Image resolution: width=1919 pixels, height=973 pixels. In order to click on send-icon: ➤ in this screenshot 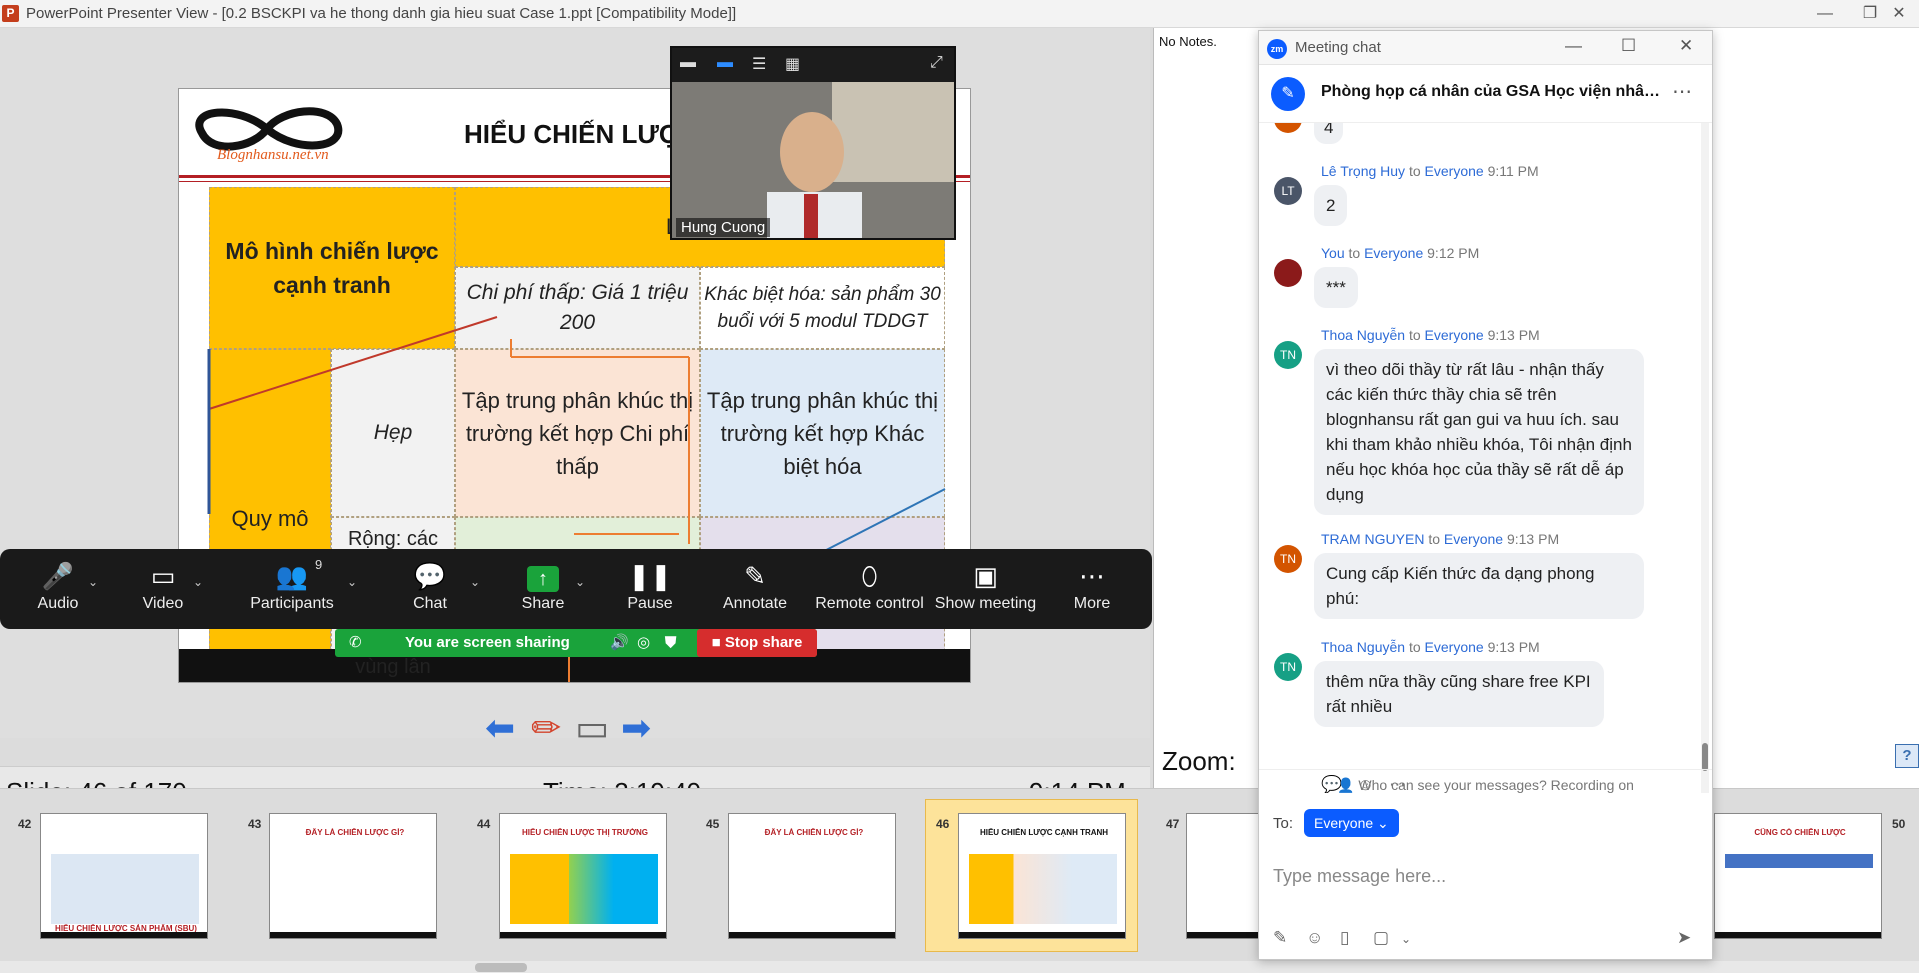, I will do `click(1684, 938)`.